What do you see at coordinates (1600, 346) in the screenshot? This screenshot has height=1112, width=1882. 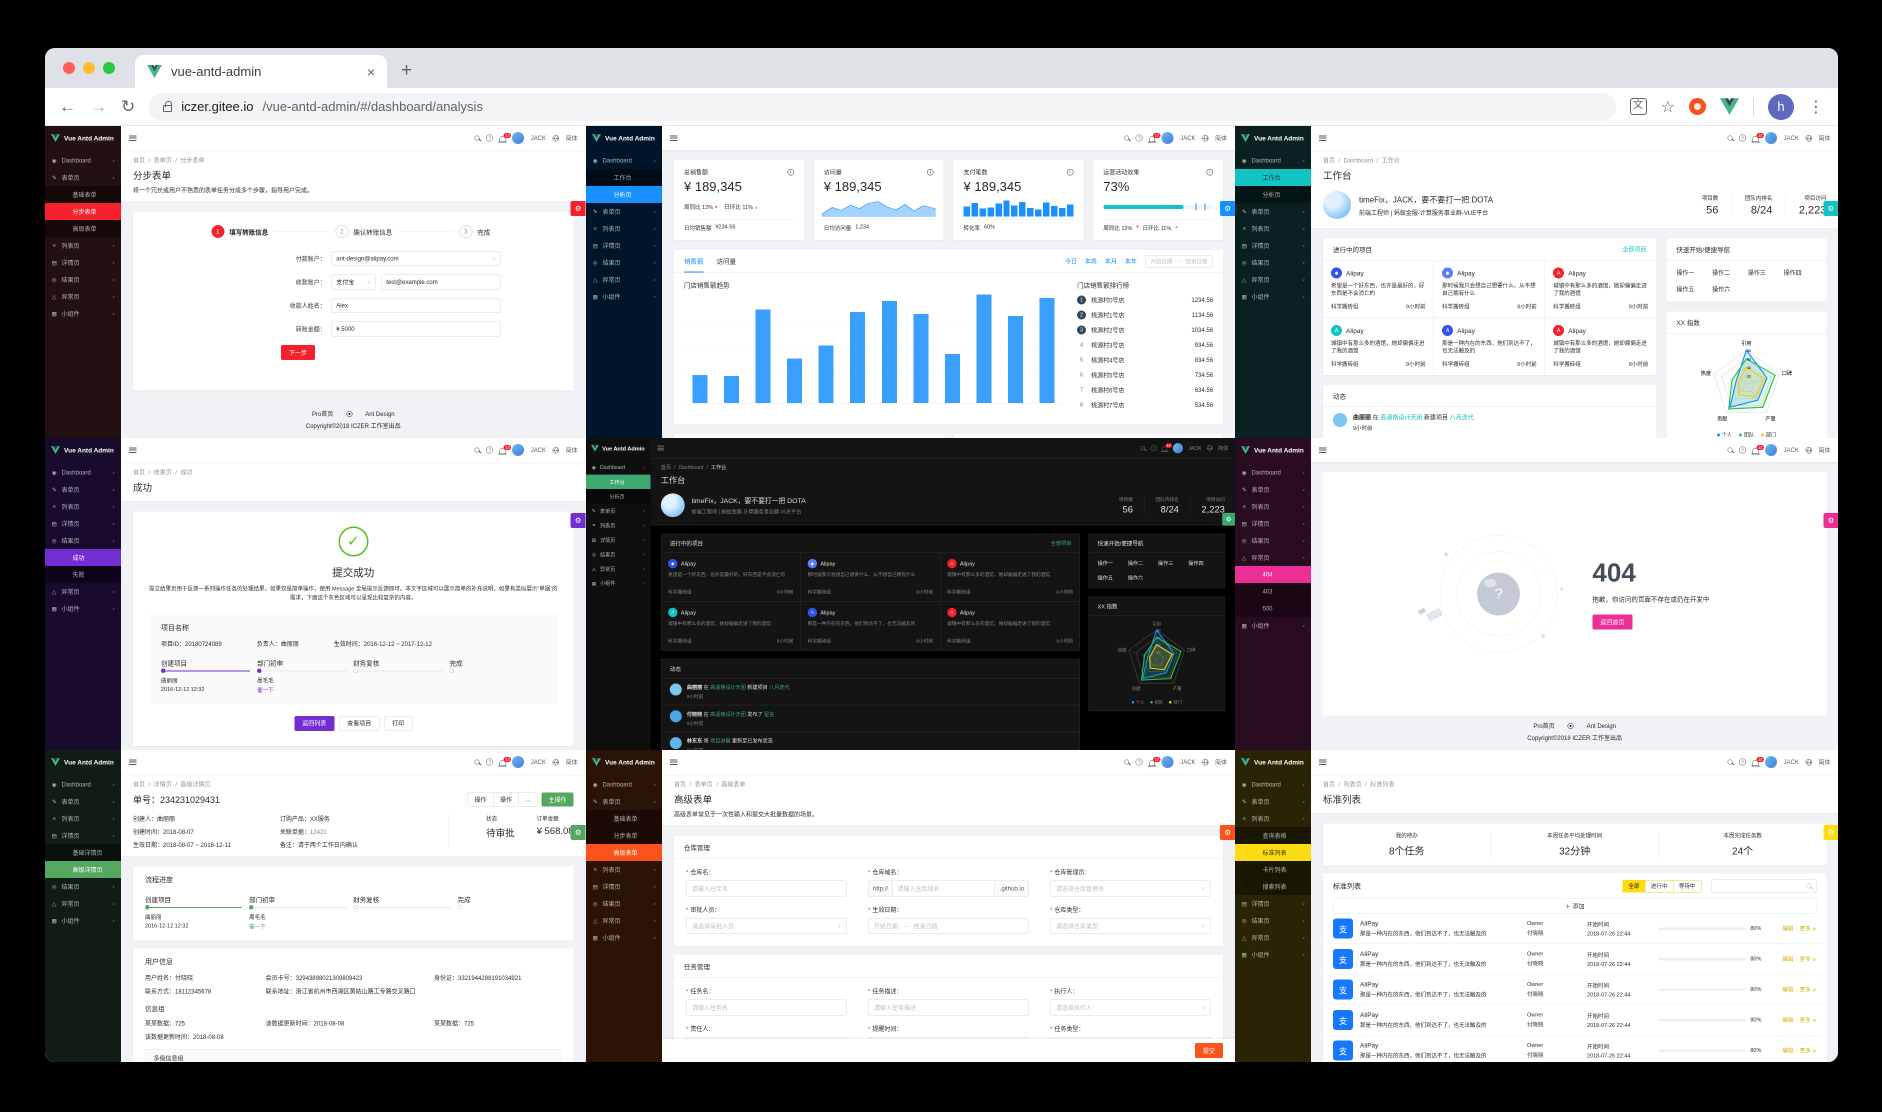 I see `project-tile: A Alipay 城镇中有那么多的酒馆，她却偏偏走进了我的酒馆 科学搬砖组 9小时前` at bounding box center [1600, 346].